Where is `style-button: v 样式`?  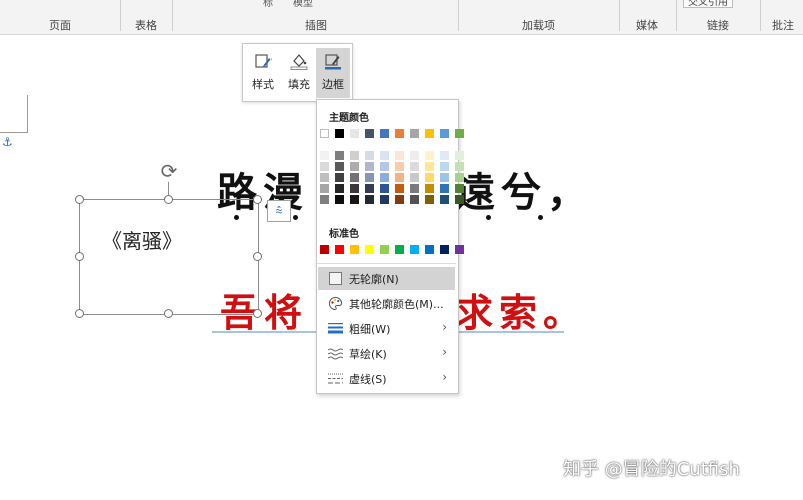 style-button: v 样式 is located at coordinates (263, 73).